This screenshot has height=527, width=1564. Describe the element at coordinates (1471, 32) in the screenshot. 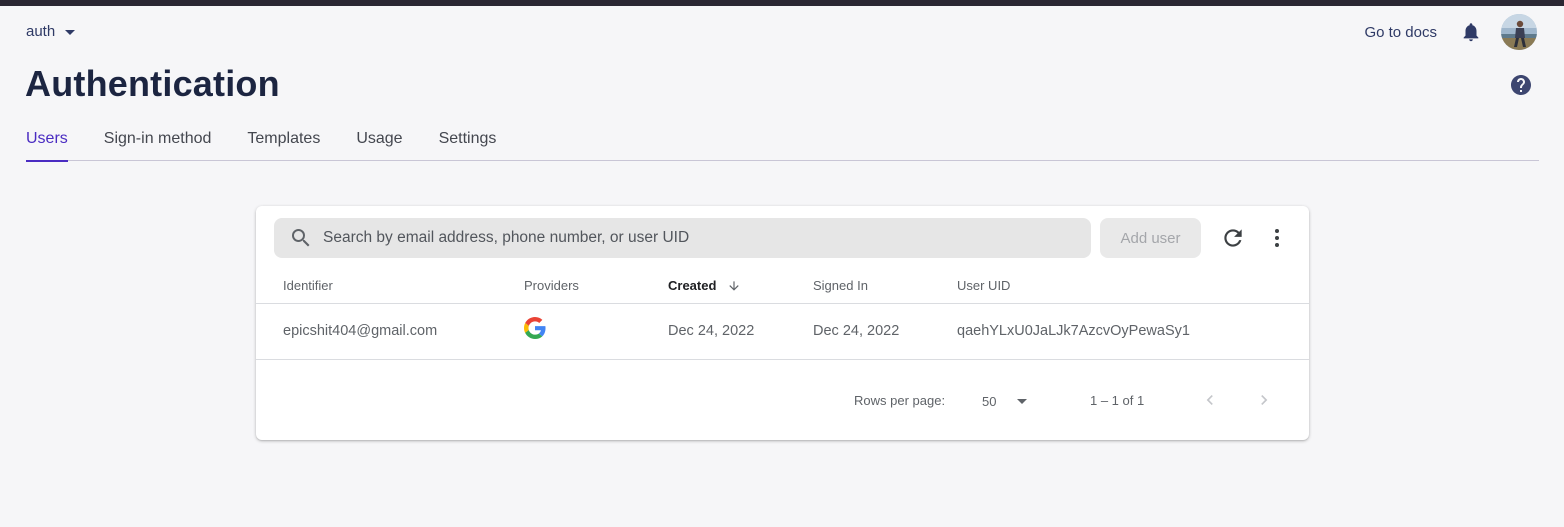

I see `bell-icon` at that location.